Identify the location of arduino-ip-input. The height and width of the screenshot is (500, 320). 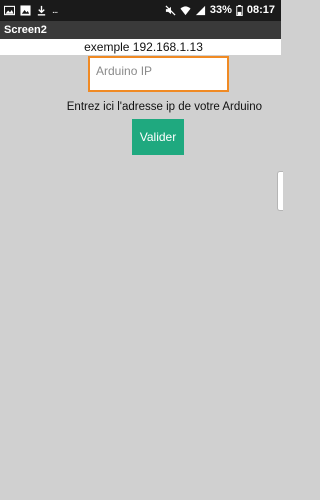
(158, 74).